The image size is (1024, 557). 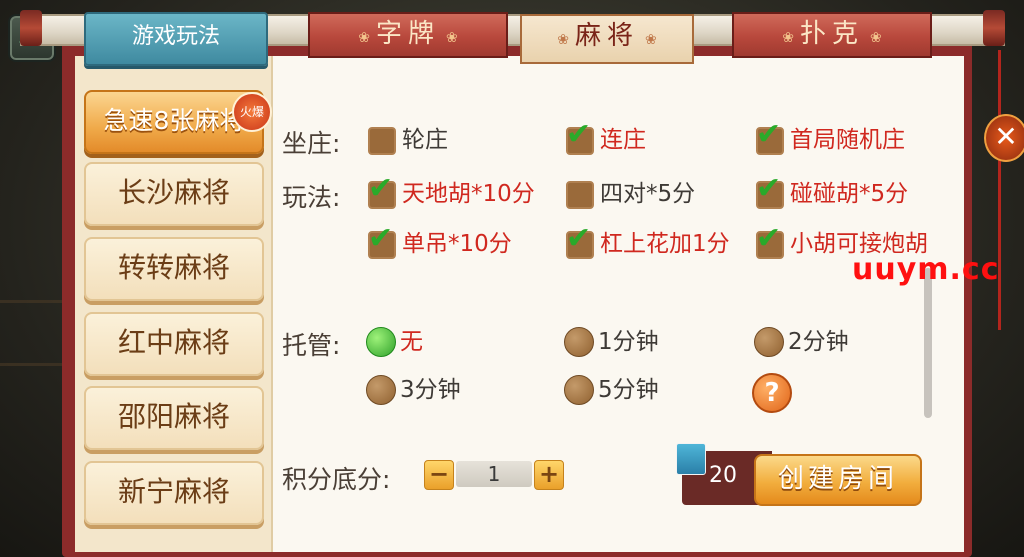 I want to click on tassel-decoration, so click(x=999, y=190).